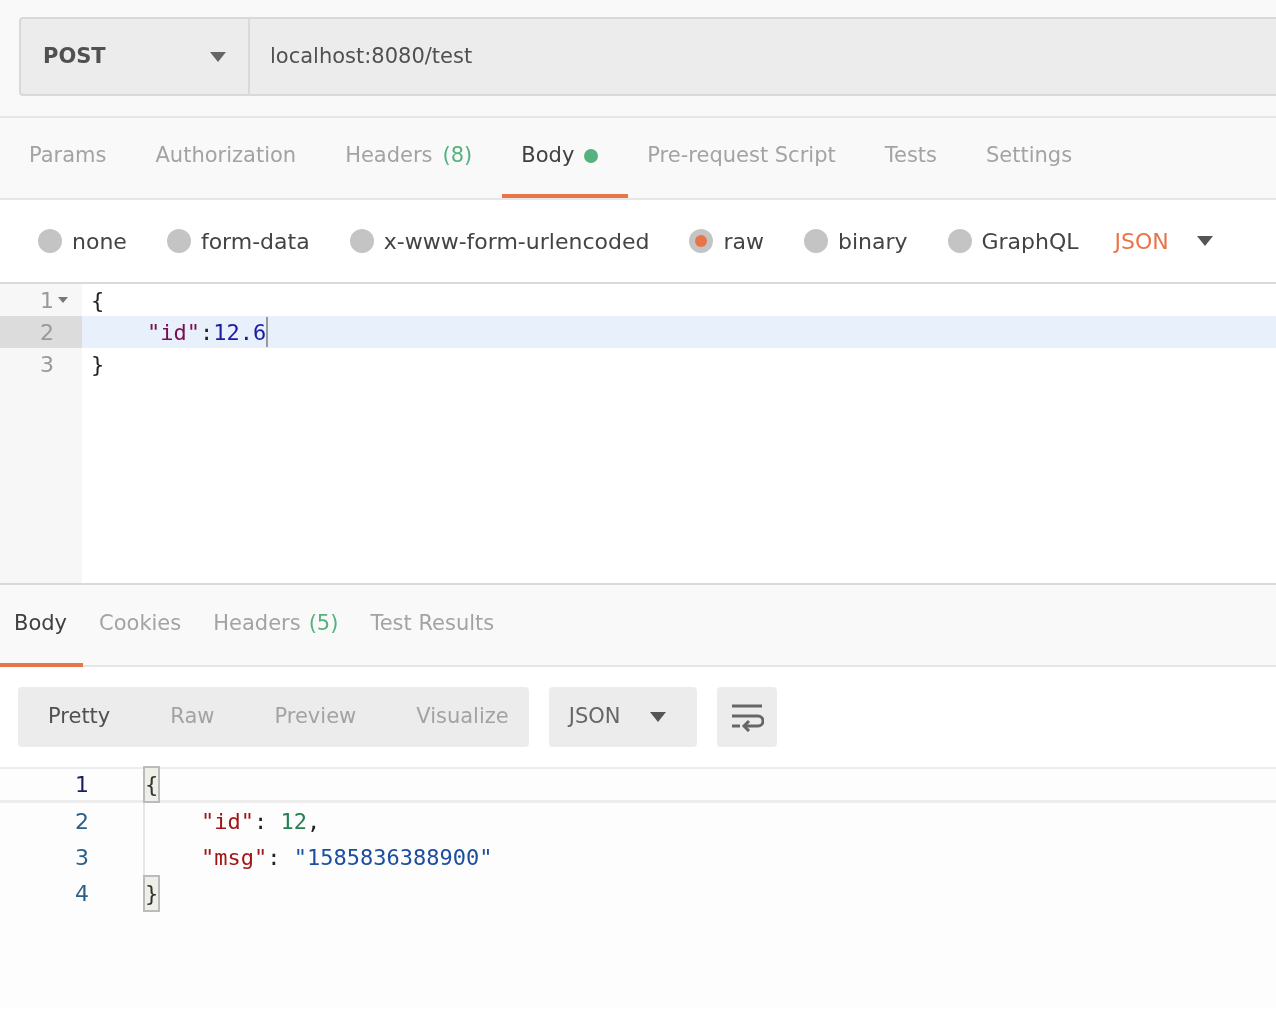  What do you see at coordinates (82, 893) in the screenshot?
I see `line-number: 4` at bounding box center [82, 893].